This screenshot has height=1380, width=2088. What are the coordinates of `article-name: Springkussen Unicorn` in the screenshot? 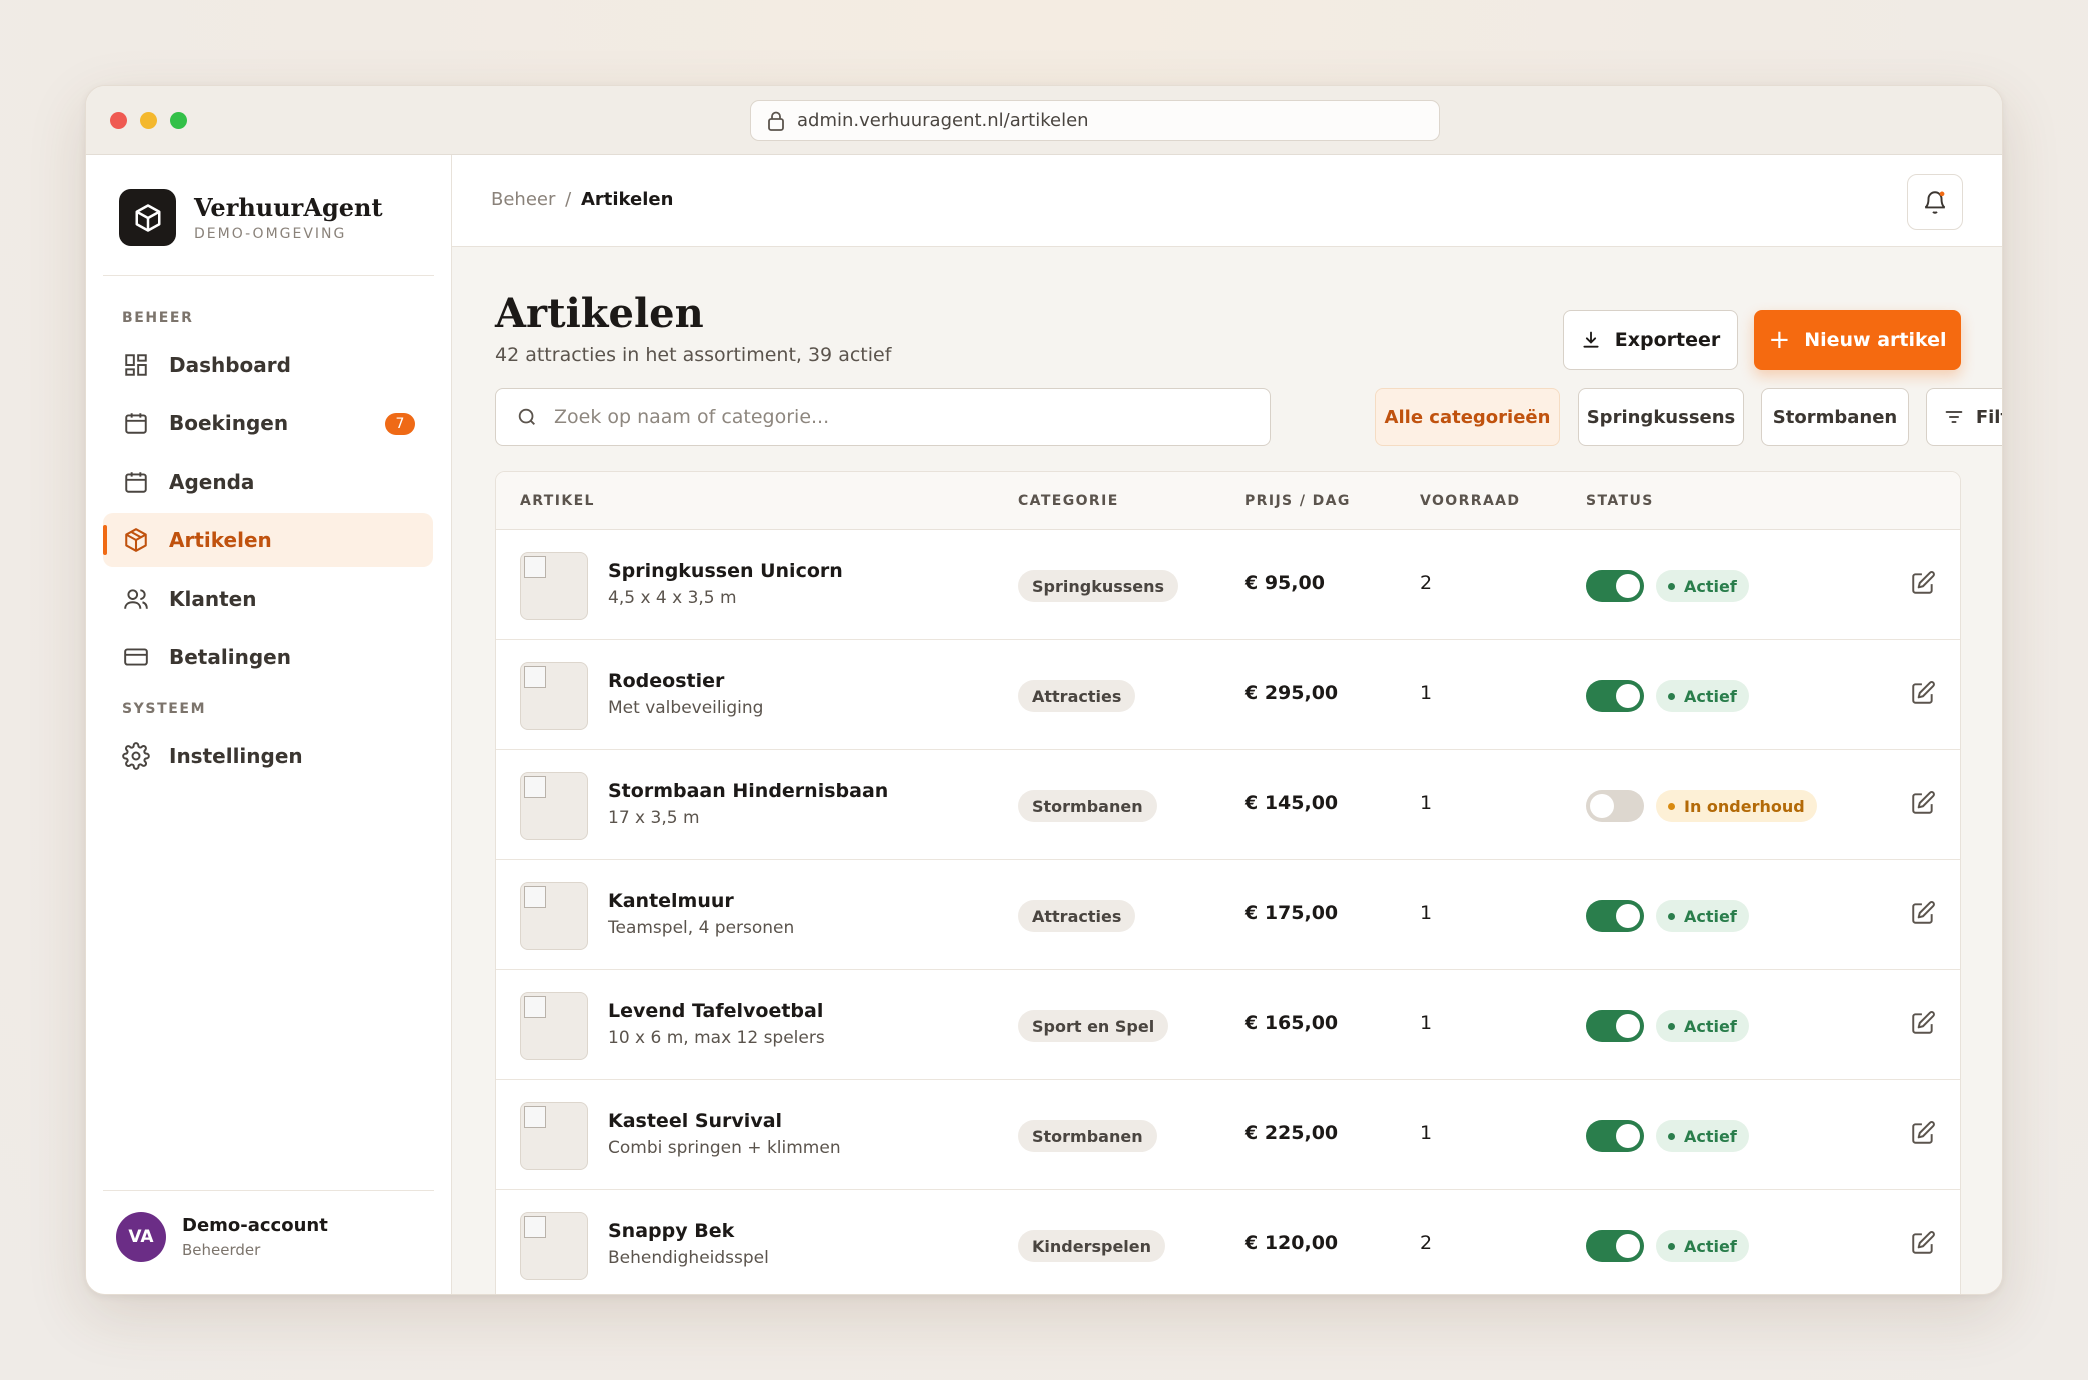 It's located at (725, 571).